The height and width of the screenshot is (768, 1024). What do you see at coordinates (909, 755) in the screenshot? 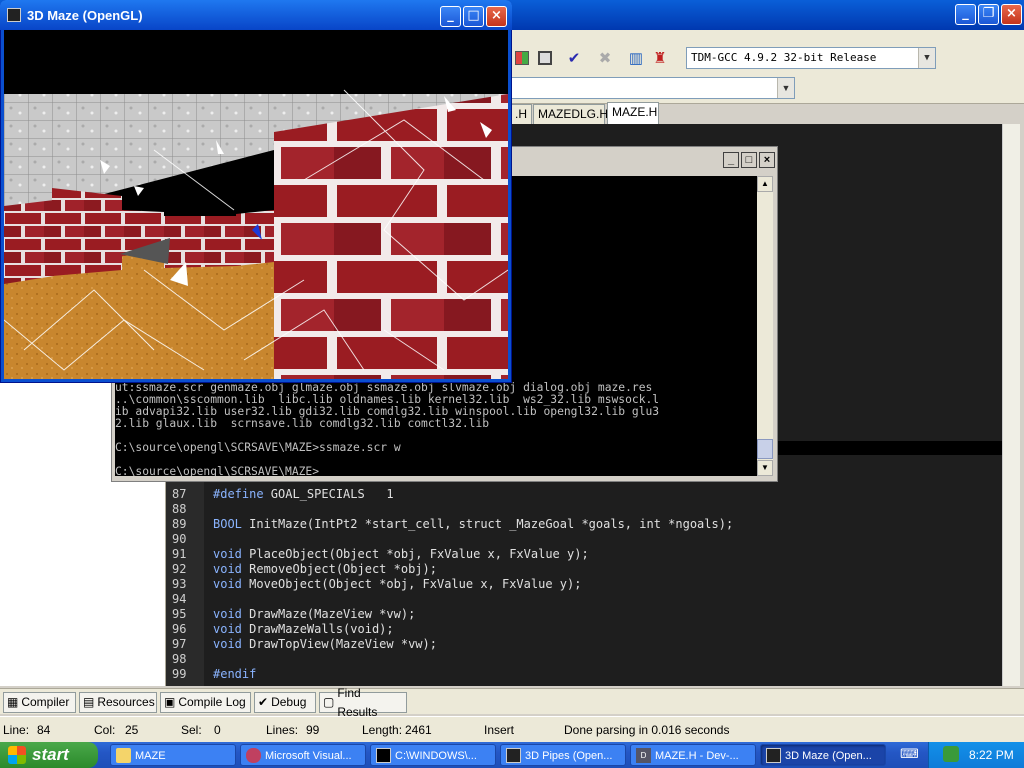
I see `keyboard-icon: ⌨` at bounding box center [909, 755].